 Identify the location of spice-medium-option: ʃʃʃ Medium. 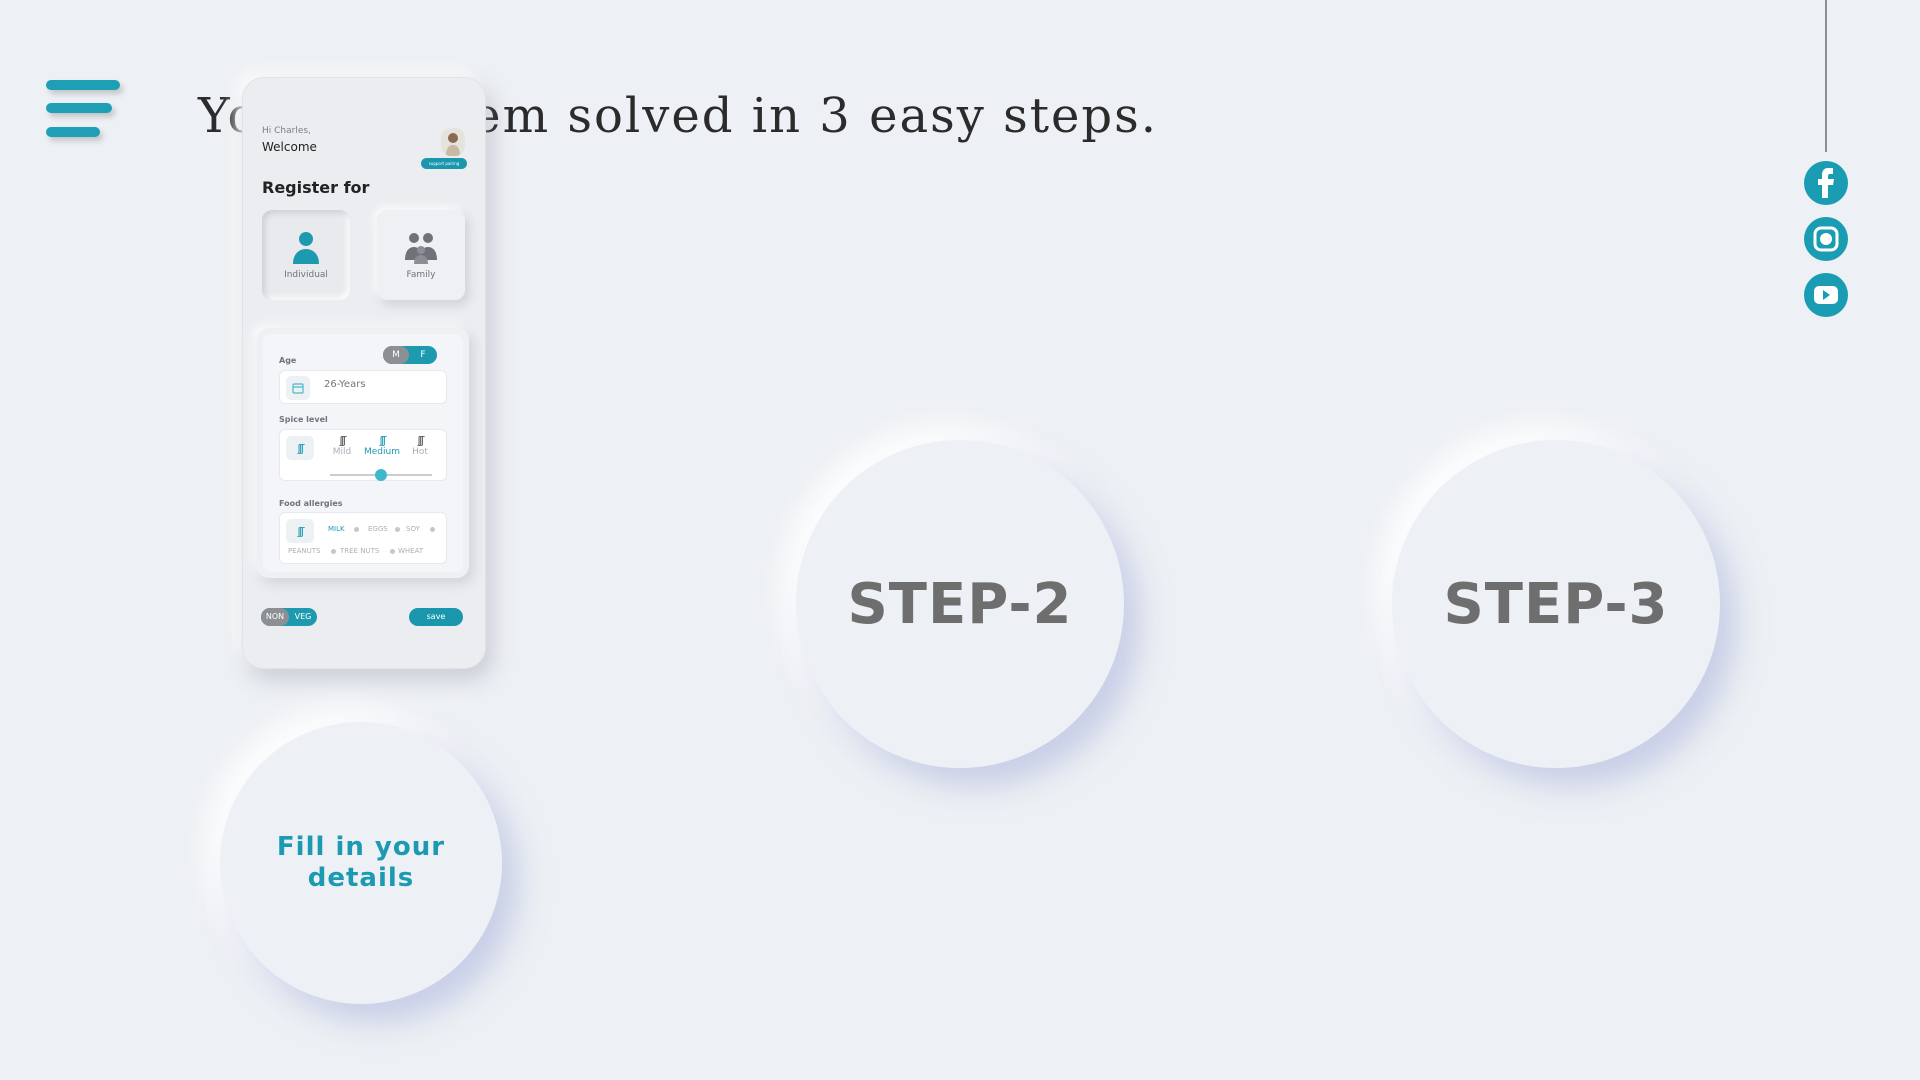
(382, 445).